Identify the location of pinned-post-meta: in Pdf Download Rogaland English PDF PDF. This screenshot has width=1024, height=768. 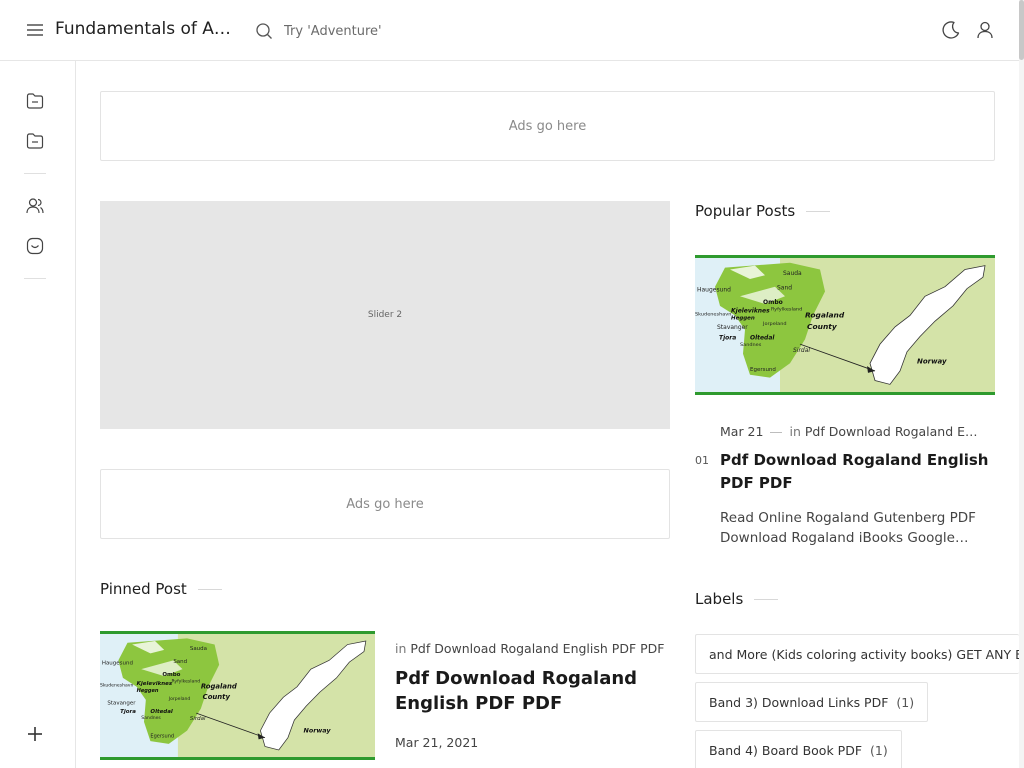
(532, 648).